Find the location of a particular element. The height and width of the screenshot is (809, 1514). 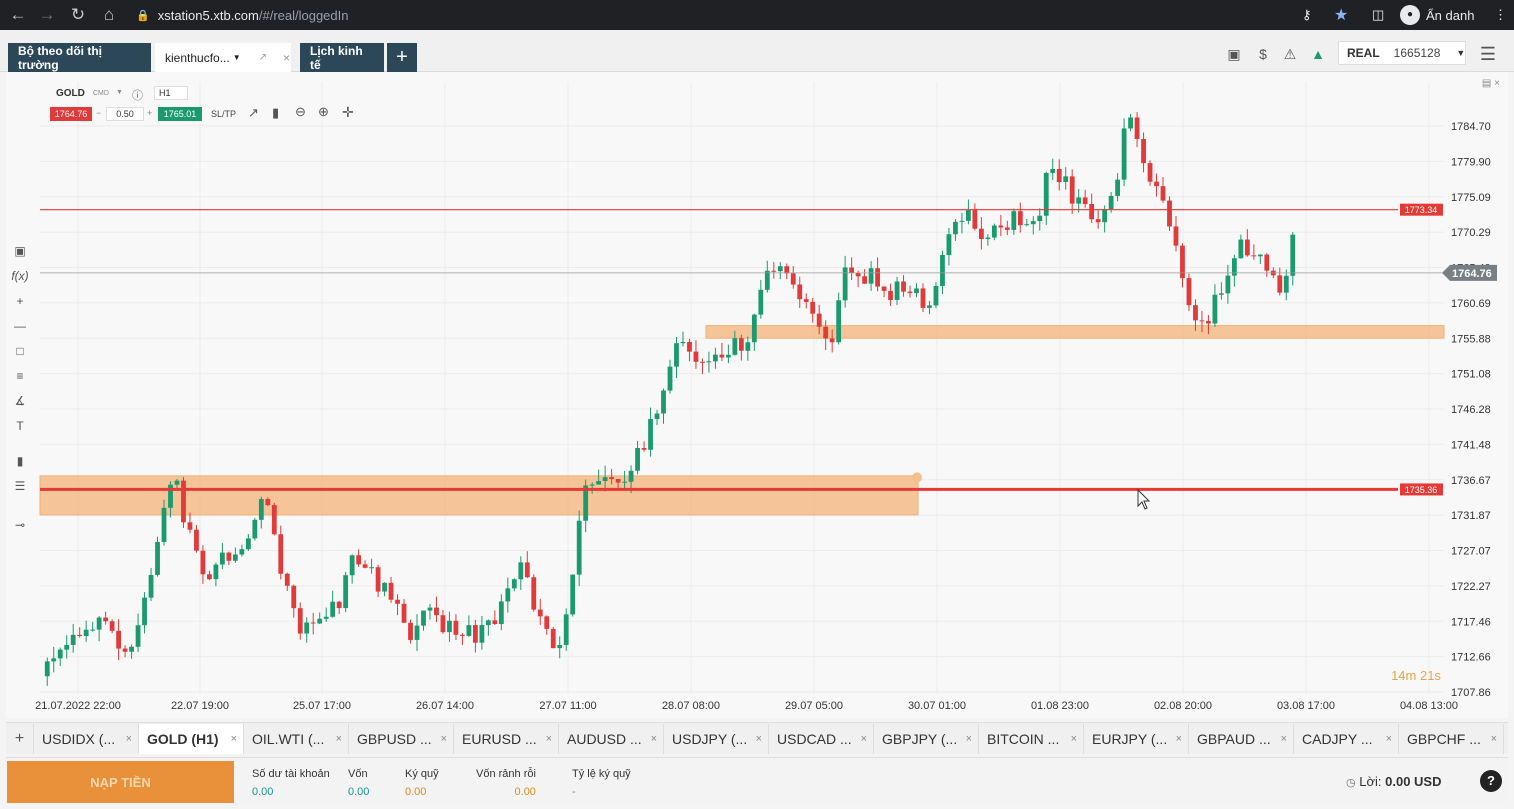

instrument-tab: GOLD (H1) × is located at coordinates (191, 738).